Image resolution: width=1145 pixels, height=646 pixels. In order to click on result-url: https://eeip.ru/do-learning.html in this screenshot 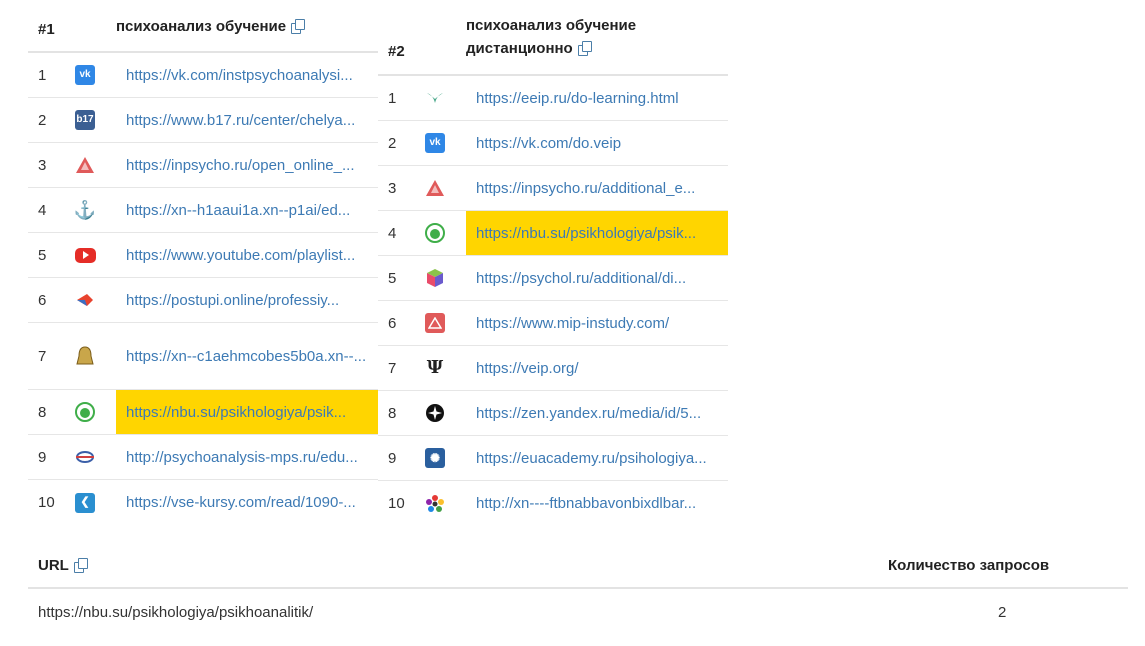, I will do `click(597, 98)`.